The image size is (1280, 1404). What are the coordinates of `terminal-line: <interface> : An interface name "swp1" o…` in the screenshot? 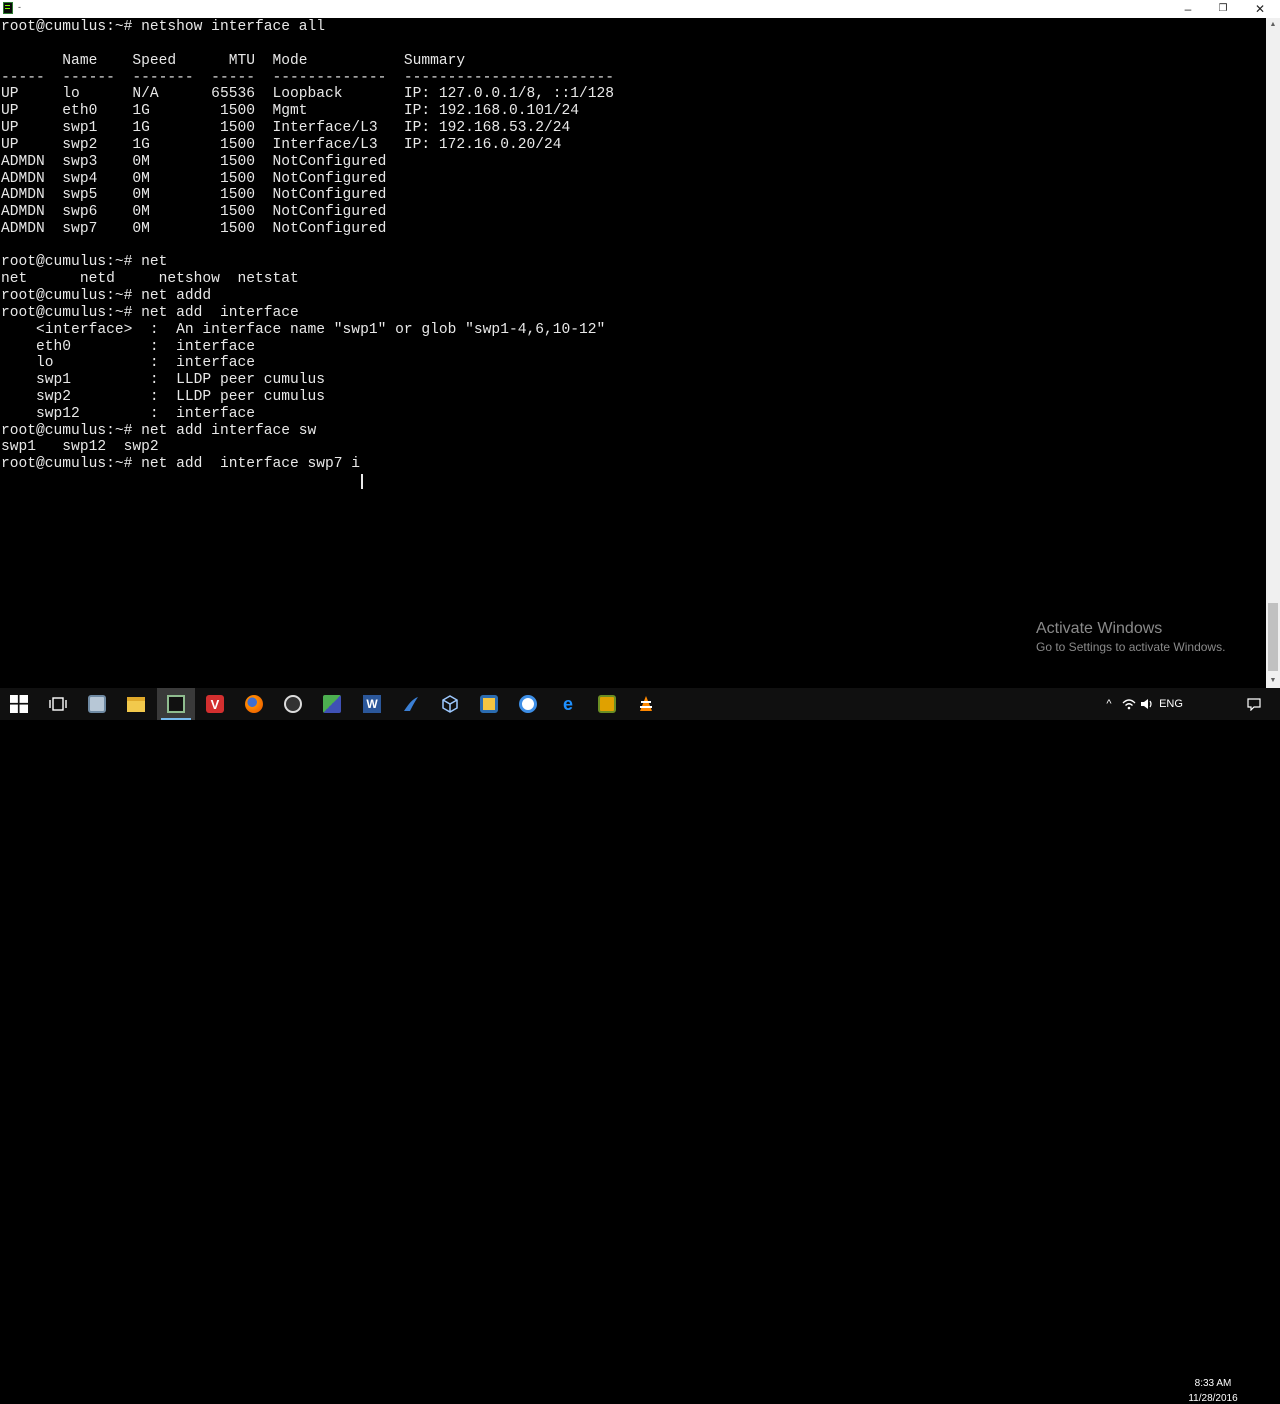 It's located at (303, 330).